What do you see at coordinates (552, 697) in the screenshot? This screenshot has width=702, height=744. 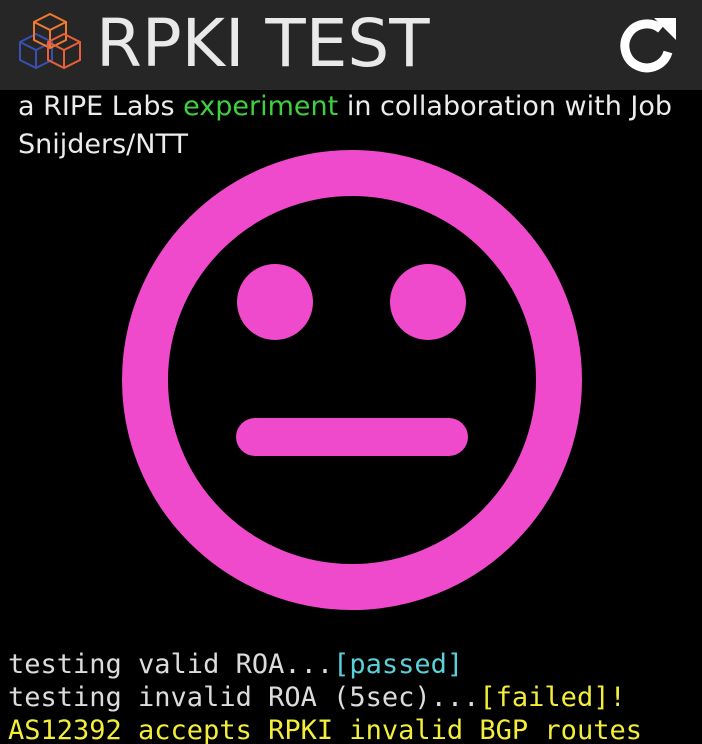 I see `status-failed: [failed]!` at bounding box center [552, 697].